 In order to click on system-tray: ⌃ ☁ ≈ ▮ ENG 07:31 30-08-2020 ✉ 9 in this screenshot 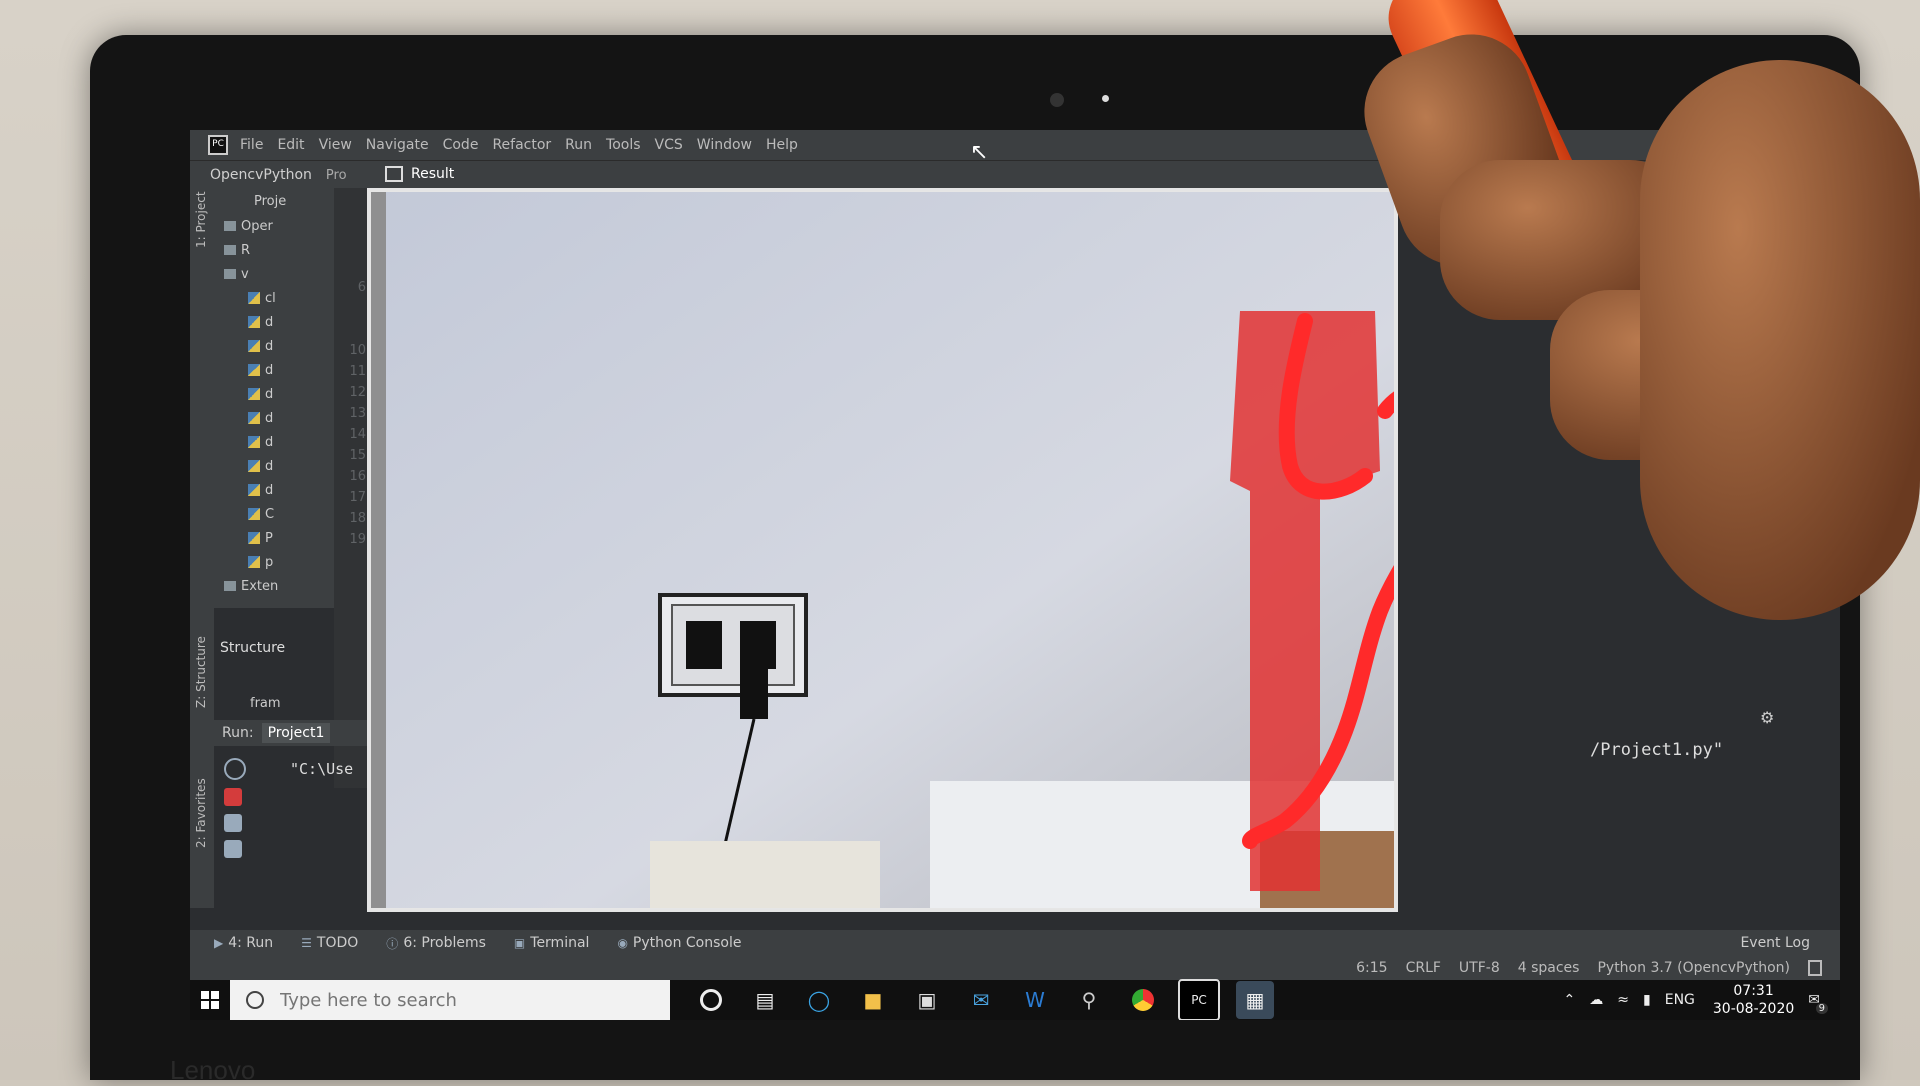, I will do `click(1689, 1000)`.